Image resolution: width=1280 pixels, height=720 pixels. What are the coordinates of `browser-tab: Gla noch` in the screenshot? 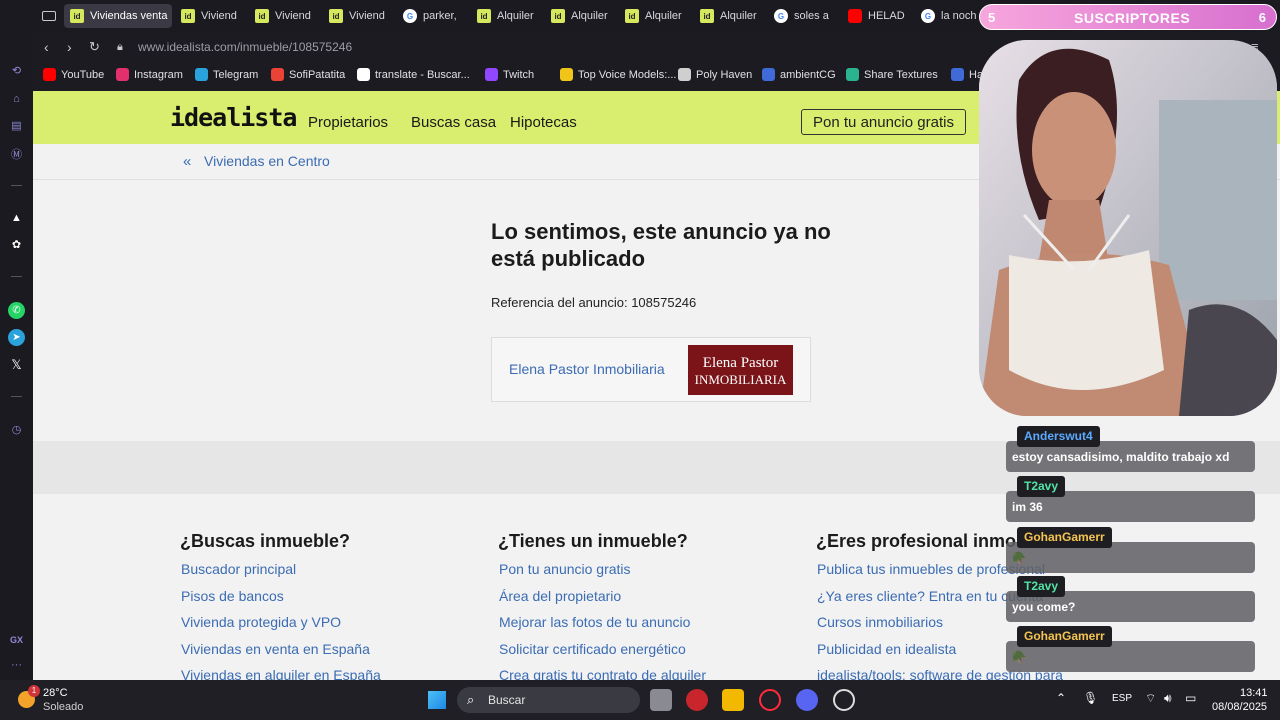 It's located at (946, 16).